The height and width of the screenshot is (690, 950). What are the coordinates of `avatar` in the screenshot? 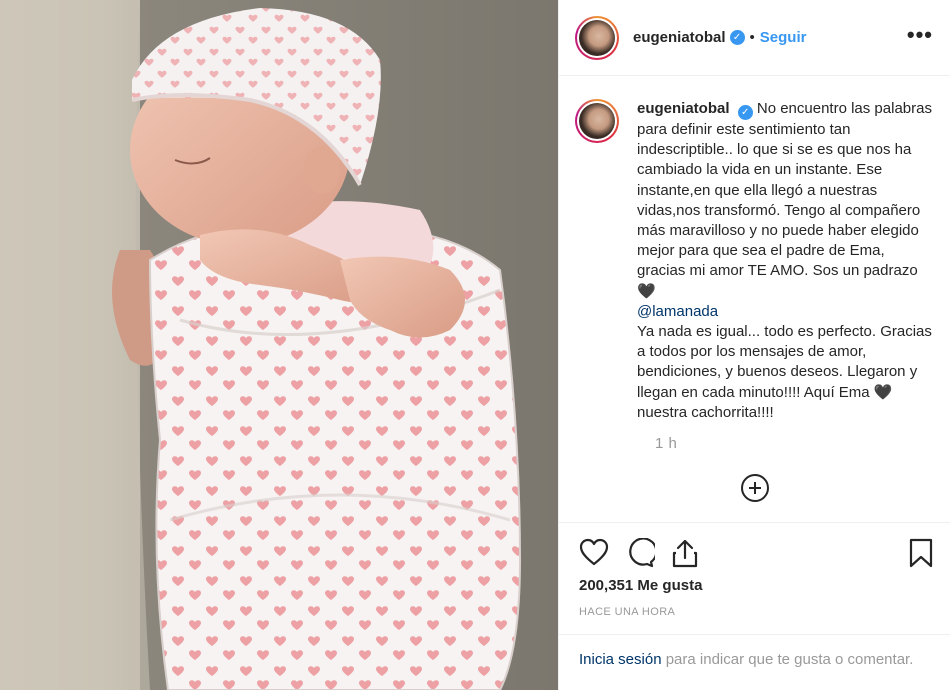 It's located at (597, 37).